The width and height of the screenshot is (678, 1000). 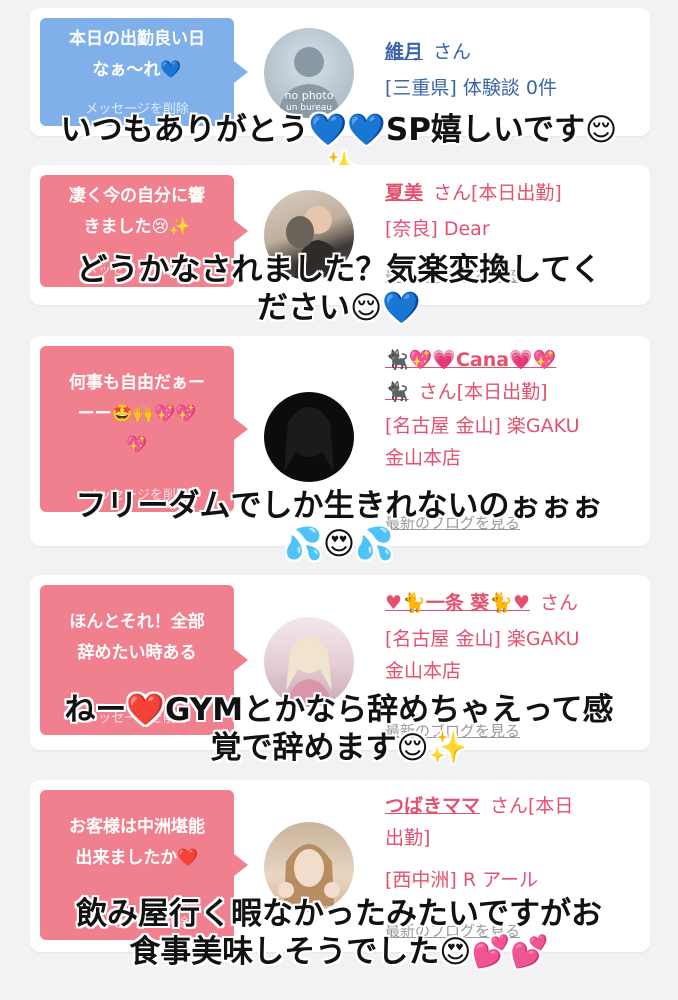 I want to click on profile-name-link: ♥🐈一条 葵🐈♥, so click(x=457, y=603).